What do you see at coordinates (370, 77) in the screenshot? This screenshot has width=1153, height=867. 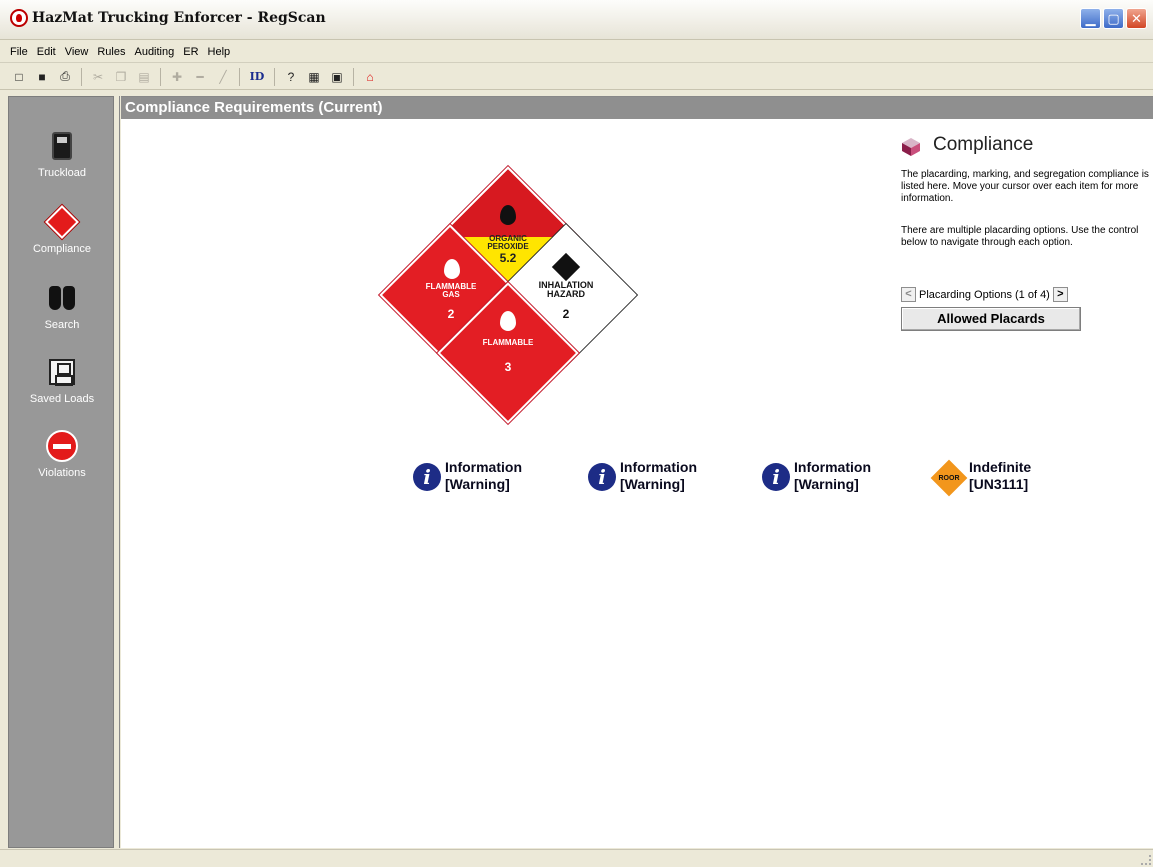 I see `home-icon: ⌂` at bounding box center [370, 77].